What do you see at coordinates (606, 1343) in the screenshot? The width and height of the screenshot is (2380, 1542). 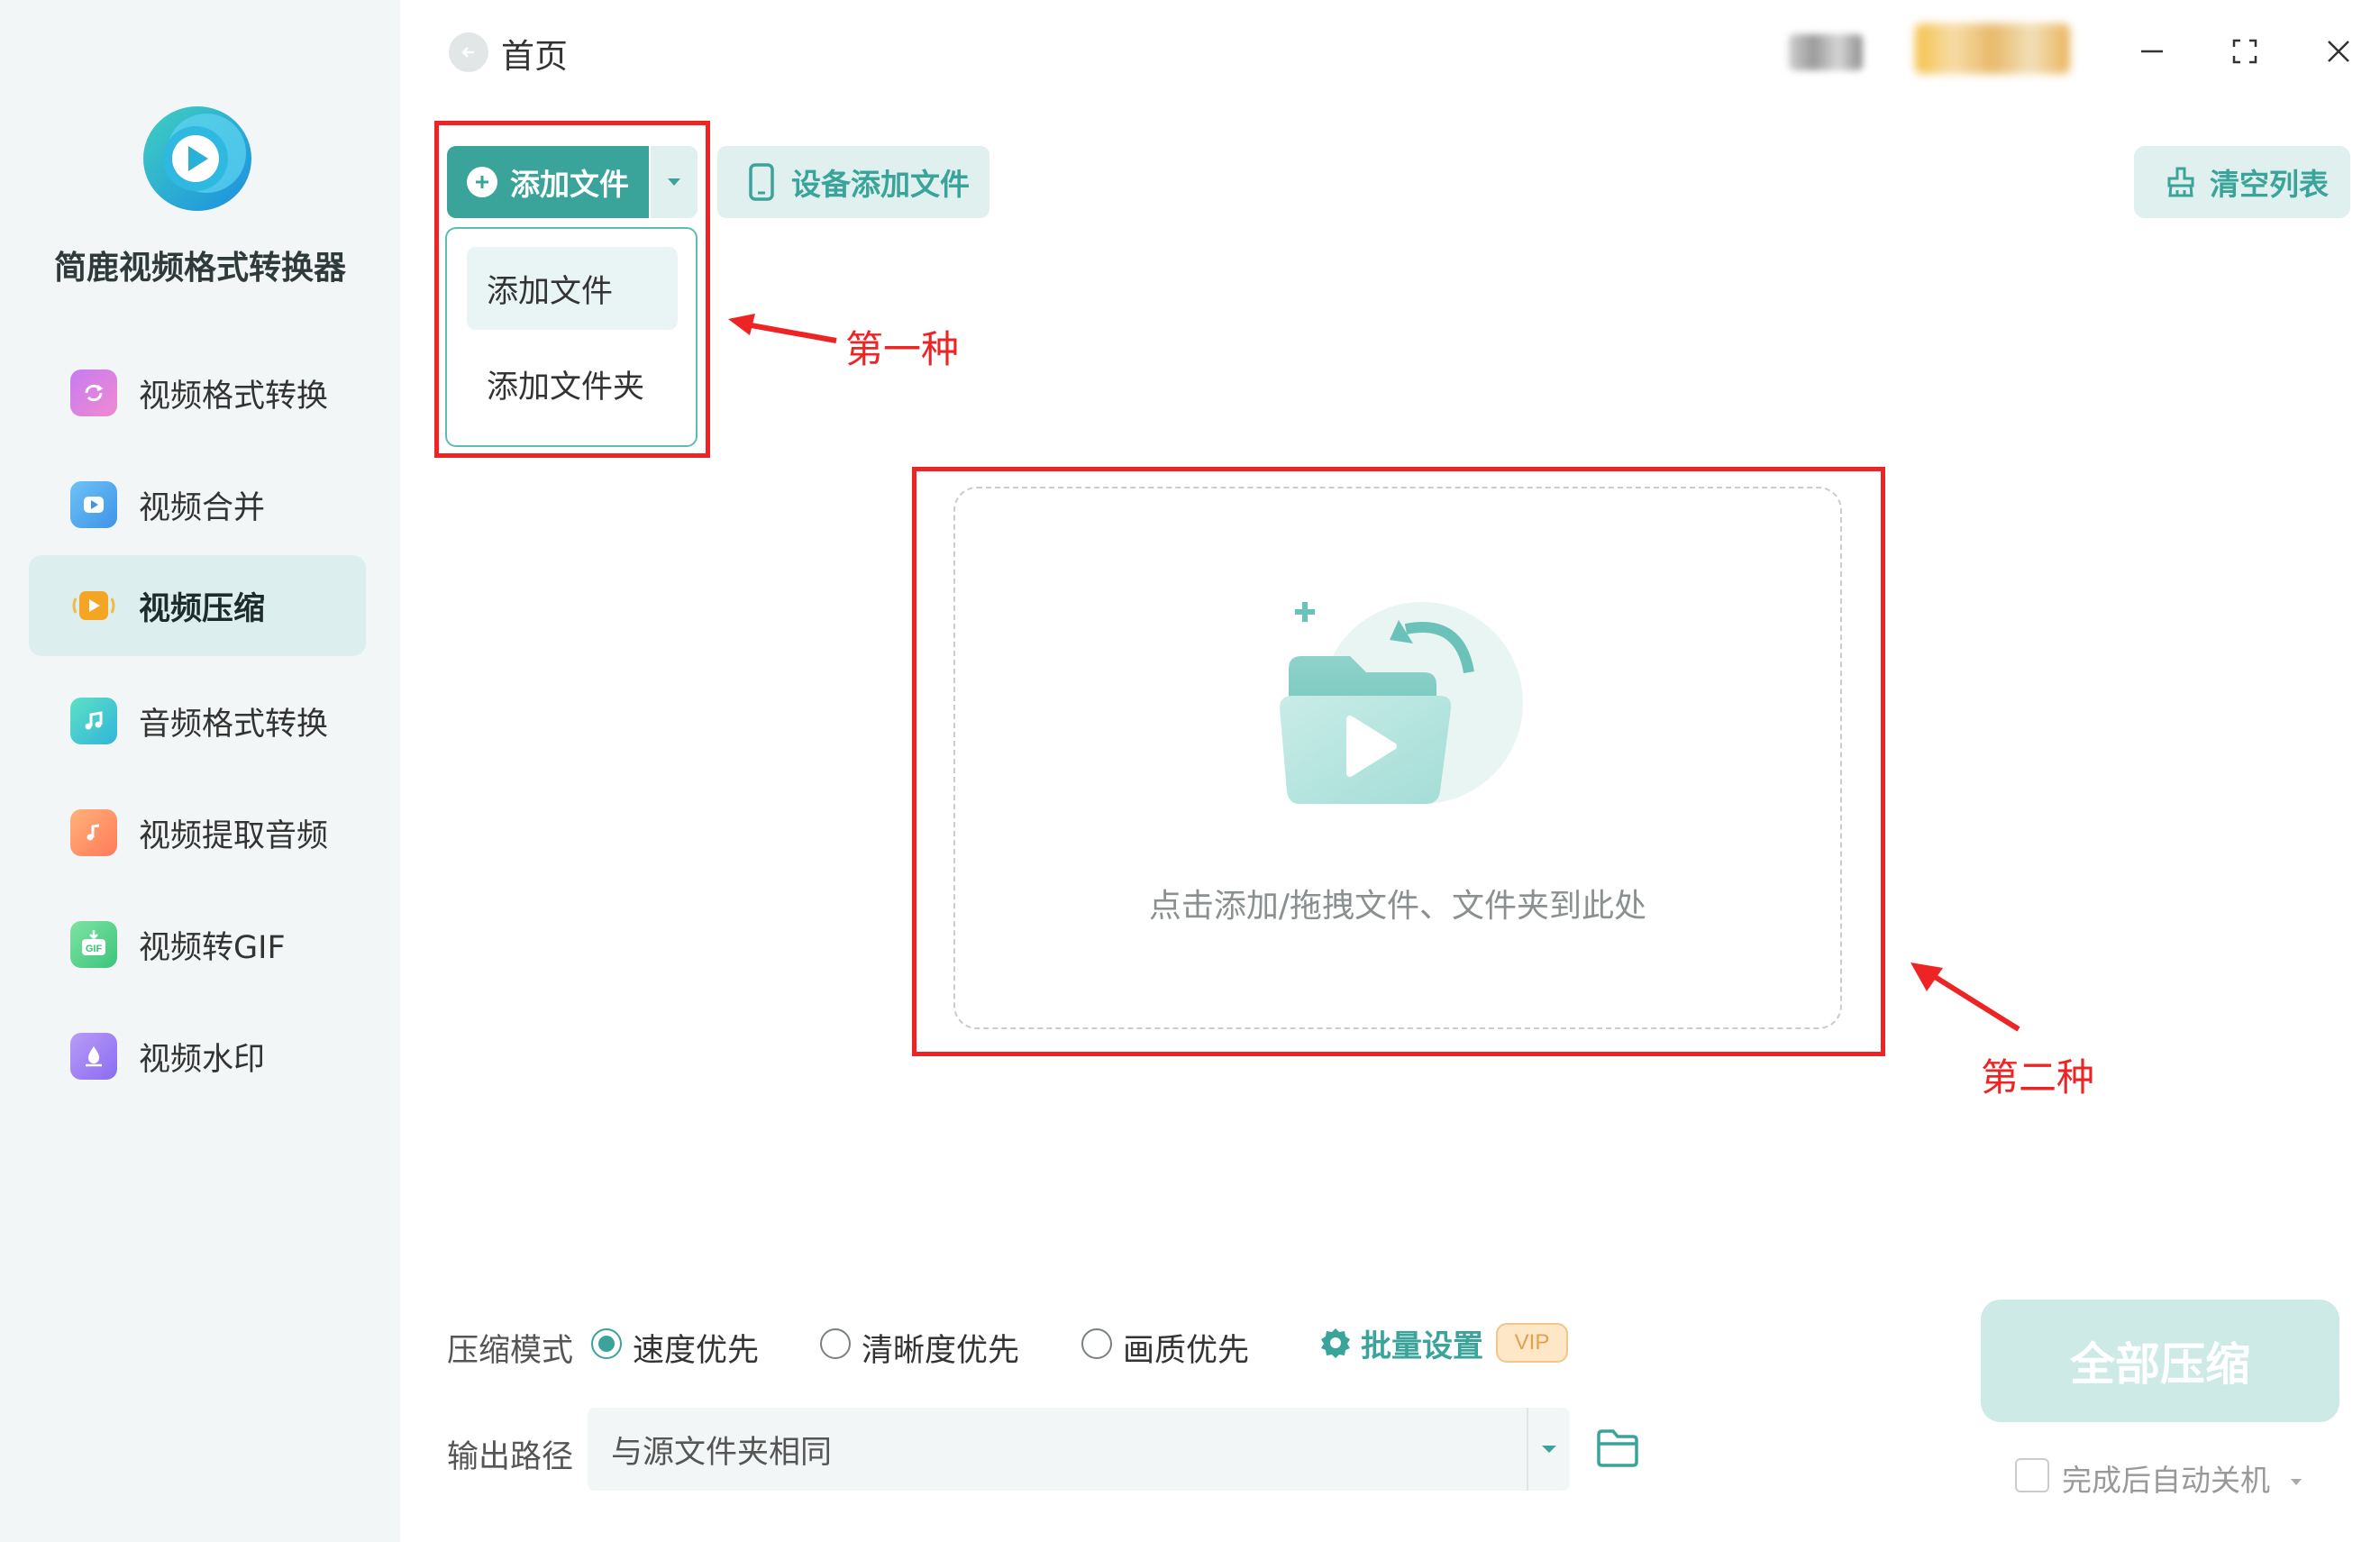 I see `radio-speed-priority` at bounding box center [606, 1343].